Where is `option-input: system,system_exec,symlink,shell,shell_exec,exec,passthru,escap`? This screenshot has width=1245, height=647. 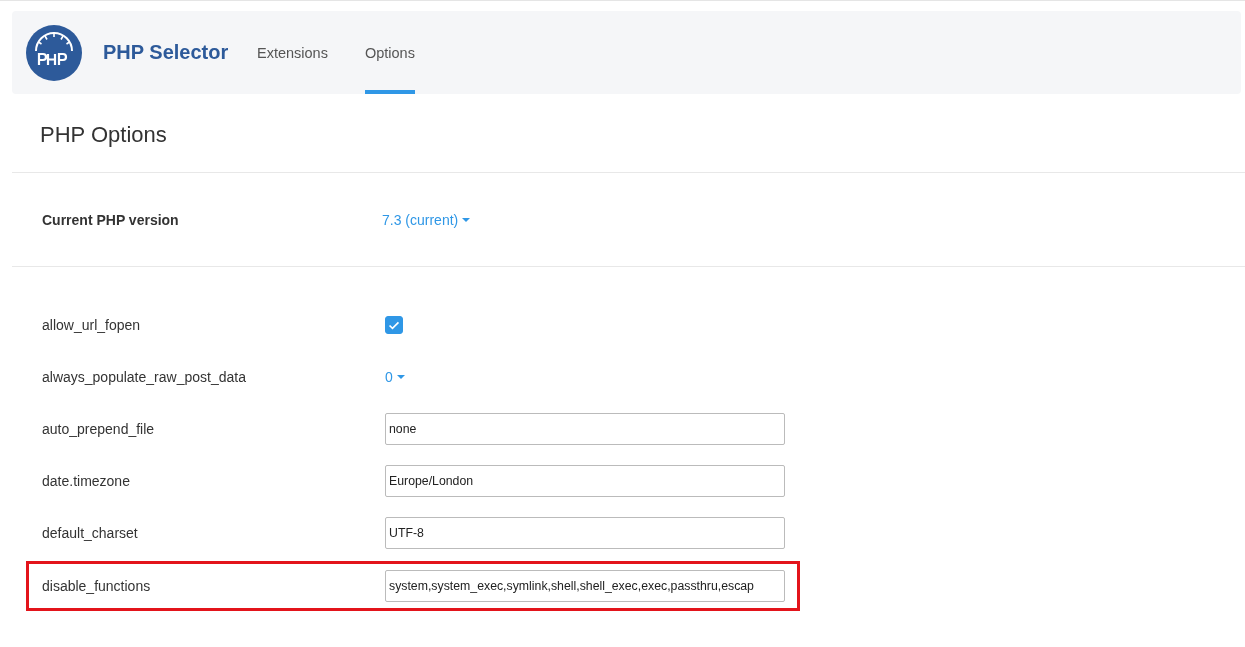 option-input: system,system_exec,symlink,shell,shell_exec,exec,passthru,escap is located at coordinates (585, 586).